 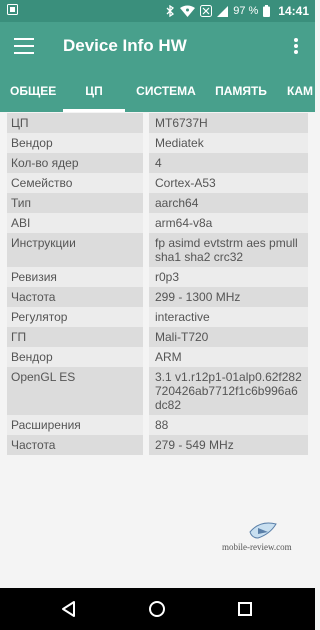 I want to click on tab-label: ПАМЯТЬ, so click(x=241, y=91).